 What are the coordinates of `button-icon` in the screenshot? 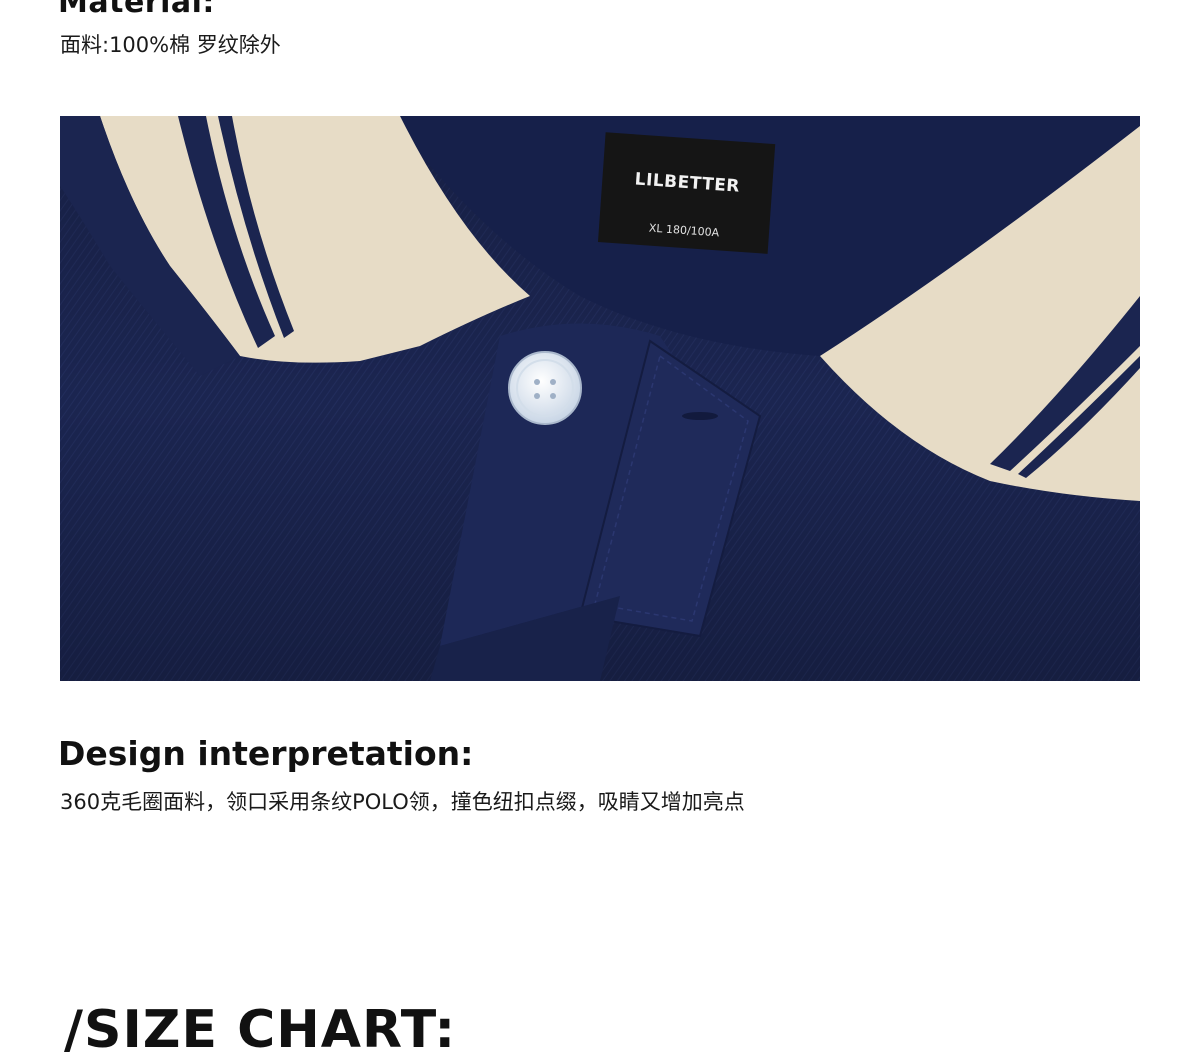 It's located at (545, 388).